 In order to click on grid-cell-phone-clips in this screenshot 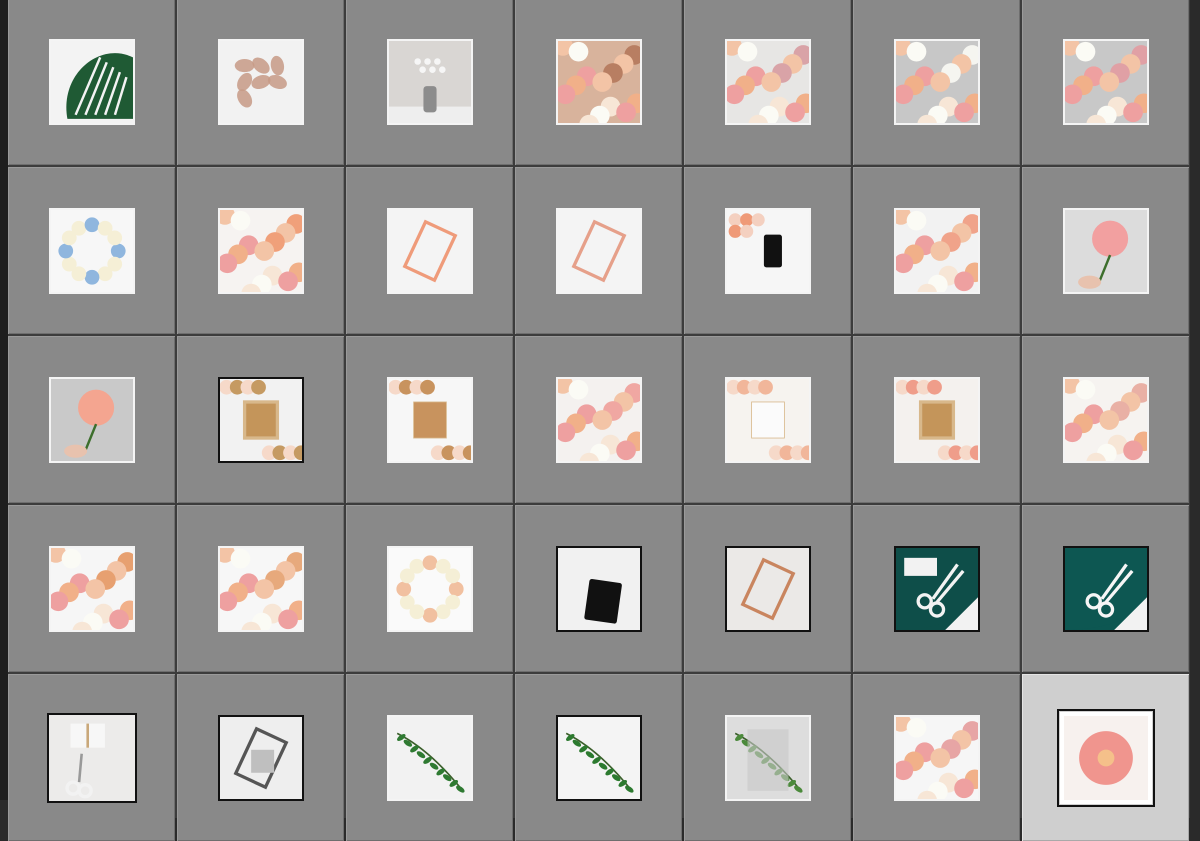, I will do `click(598, 588)`.